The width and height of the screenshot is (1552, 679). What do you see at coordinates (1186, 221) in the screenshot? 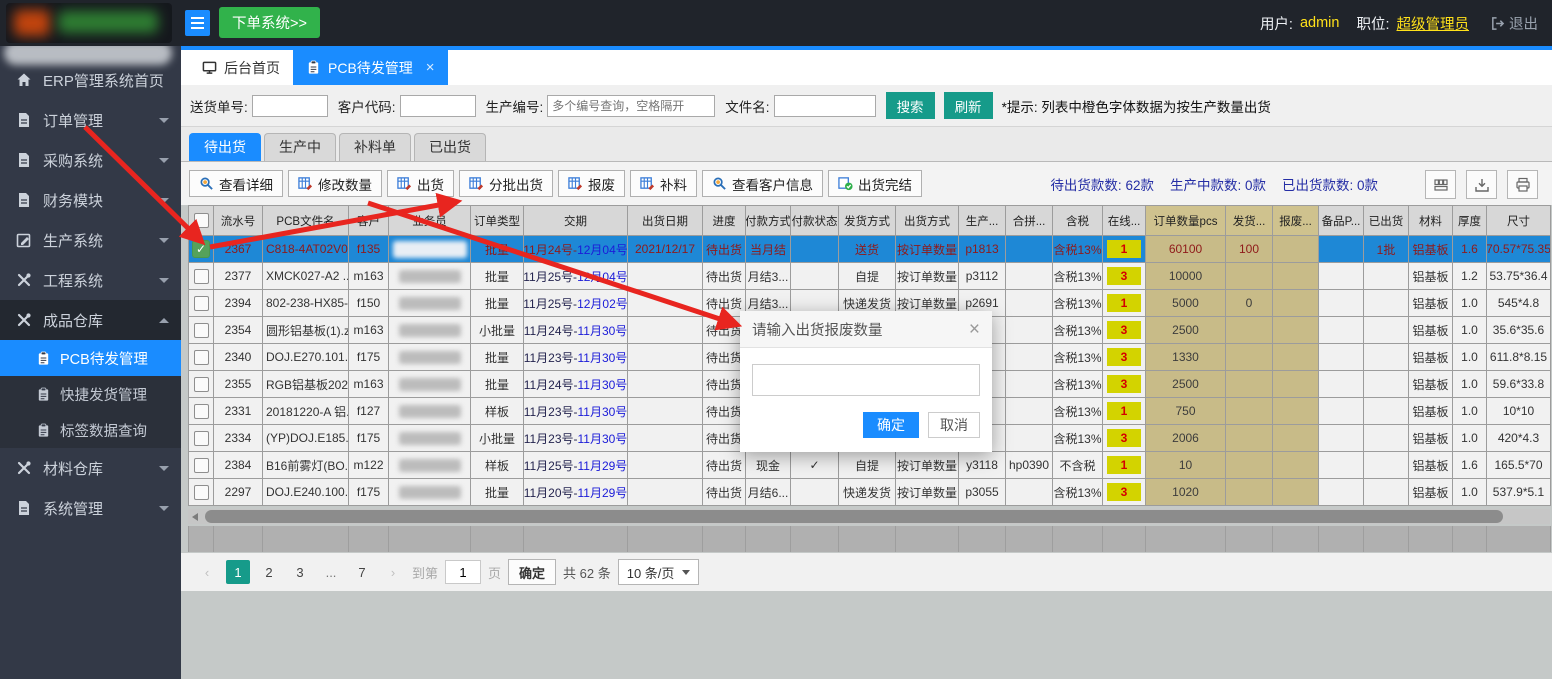
I see `column-header-订单数量pcs: 订单数量pcs` at bounding box center [1186, 221].